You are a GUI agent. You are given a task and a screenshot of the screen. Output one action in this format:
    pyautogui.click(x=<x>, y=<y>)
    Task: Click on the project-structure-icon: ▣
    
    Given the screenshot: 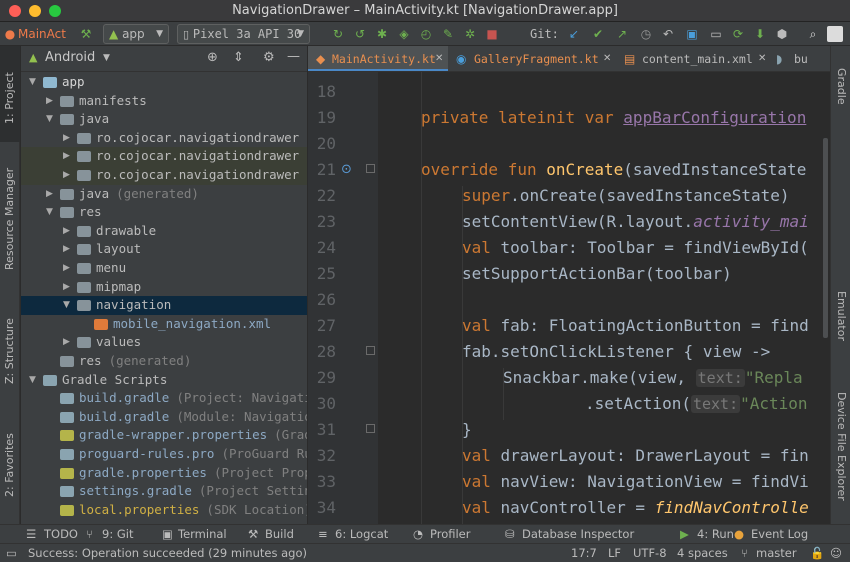 What is the action you would take?
    pyautogui.click(x=692, y=34)
    